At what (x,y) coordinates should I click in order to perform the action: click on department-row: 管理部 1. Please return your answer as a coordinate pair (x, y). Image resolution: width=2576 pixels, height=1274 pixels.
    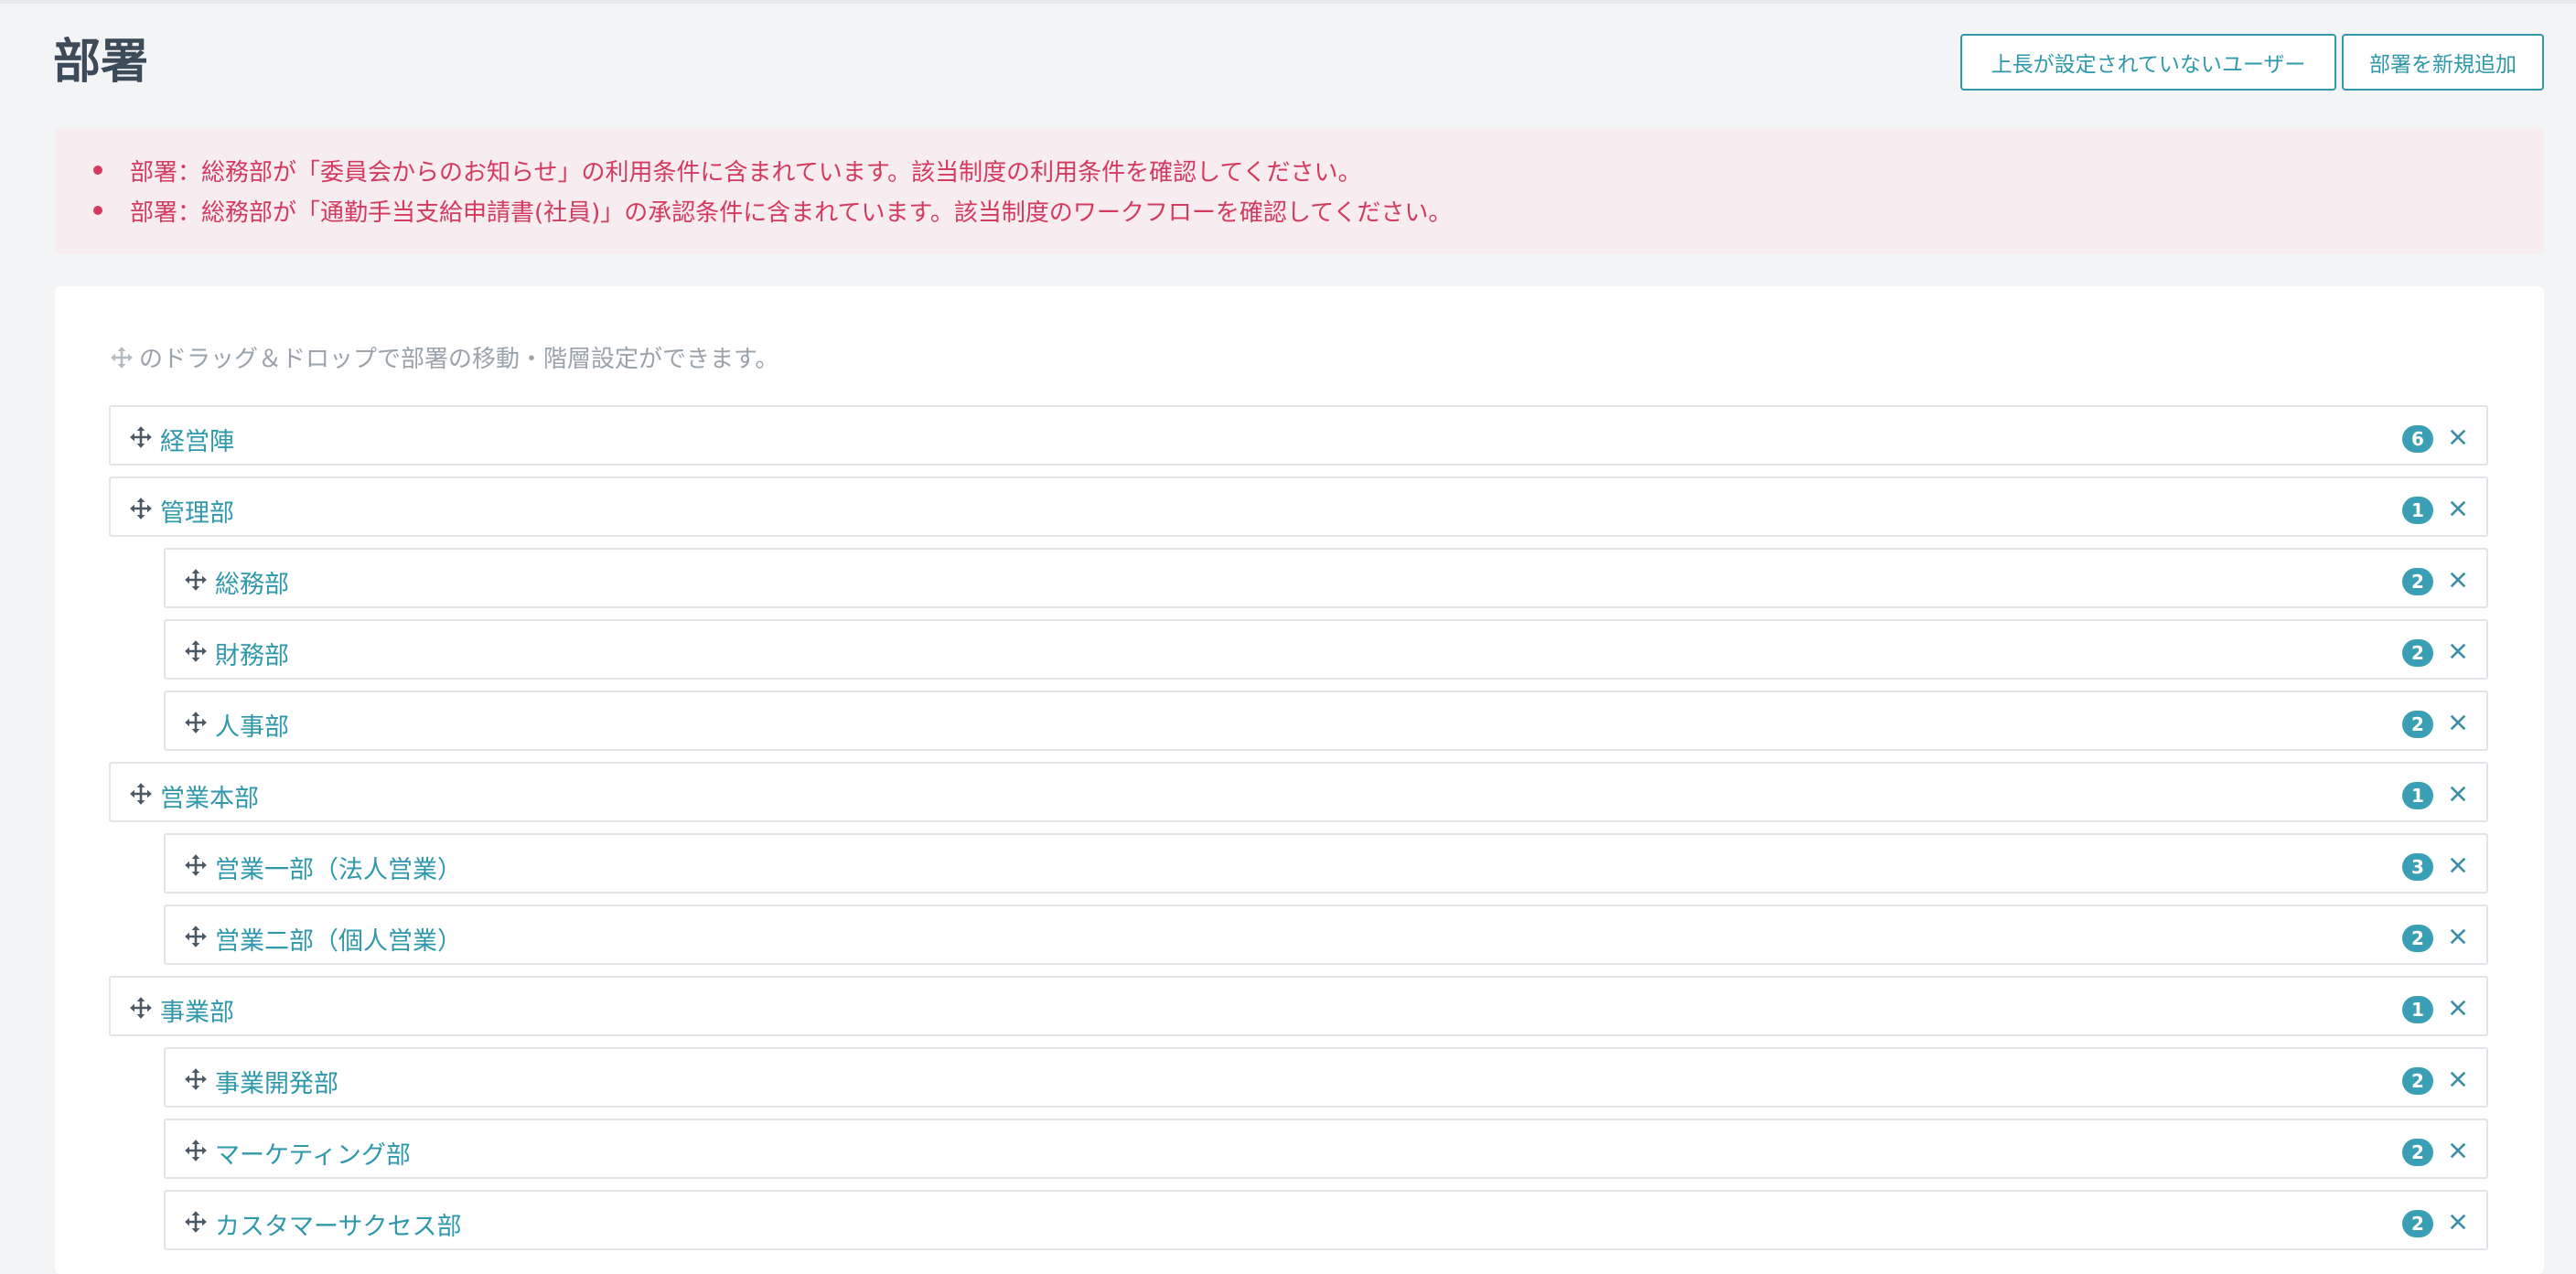
    Looking at the image, I should click on (1298, 506).